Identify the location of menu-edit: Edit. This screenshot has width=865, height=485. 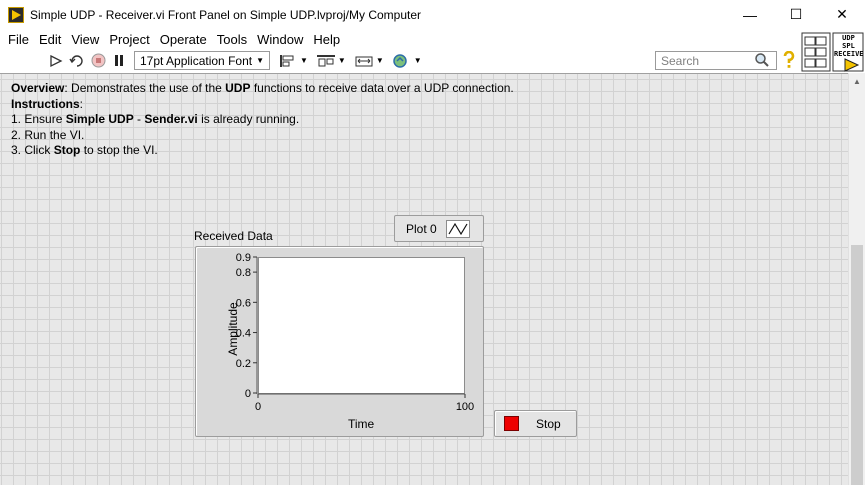
(50, 39).